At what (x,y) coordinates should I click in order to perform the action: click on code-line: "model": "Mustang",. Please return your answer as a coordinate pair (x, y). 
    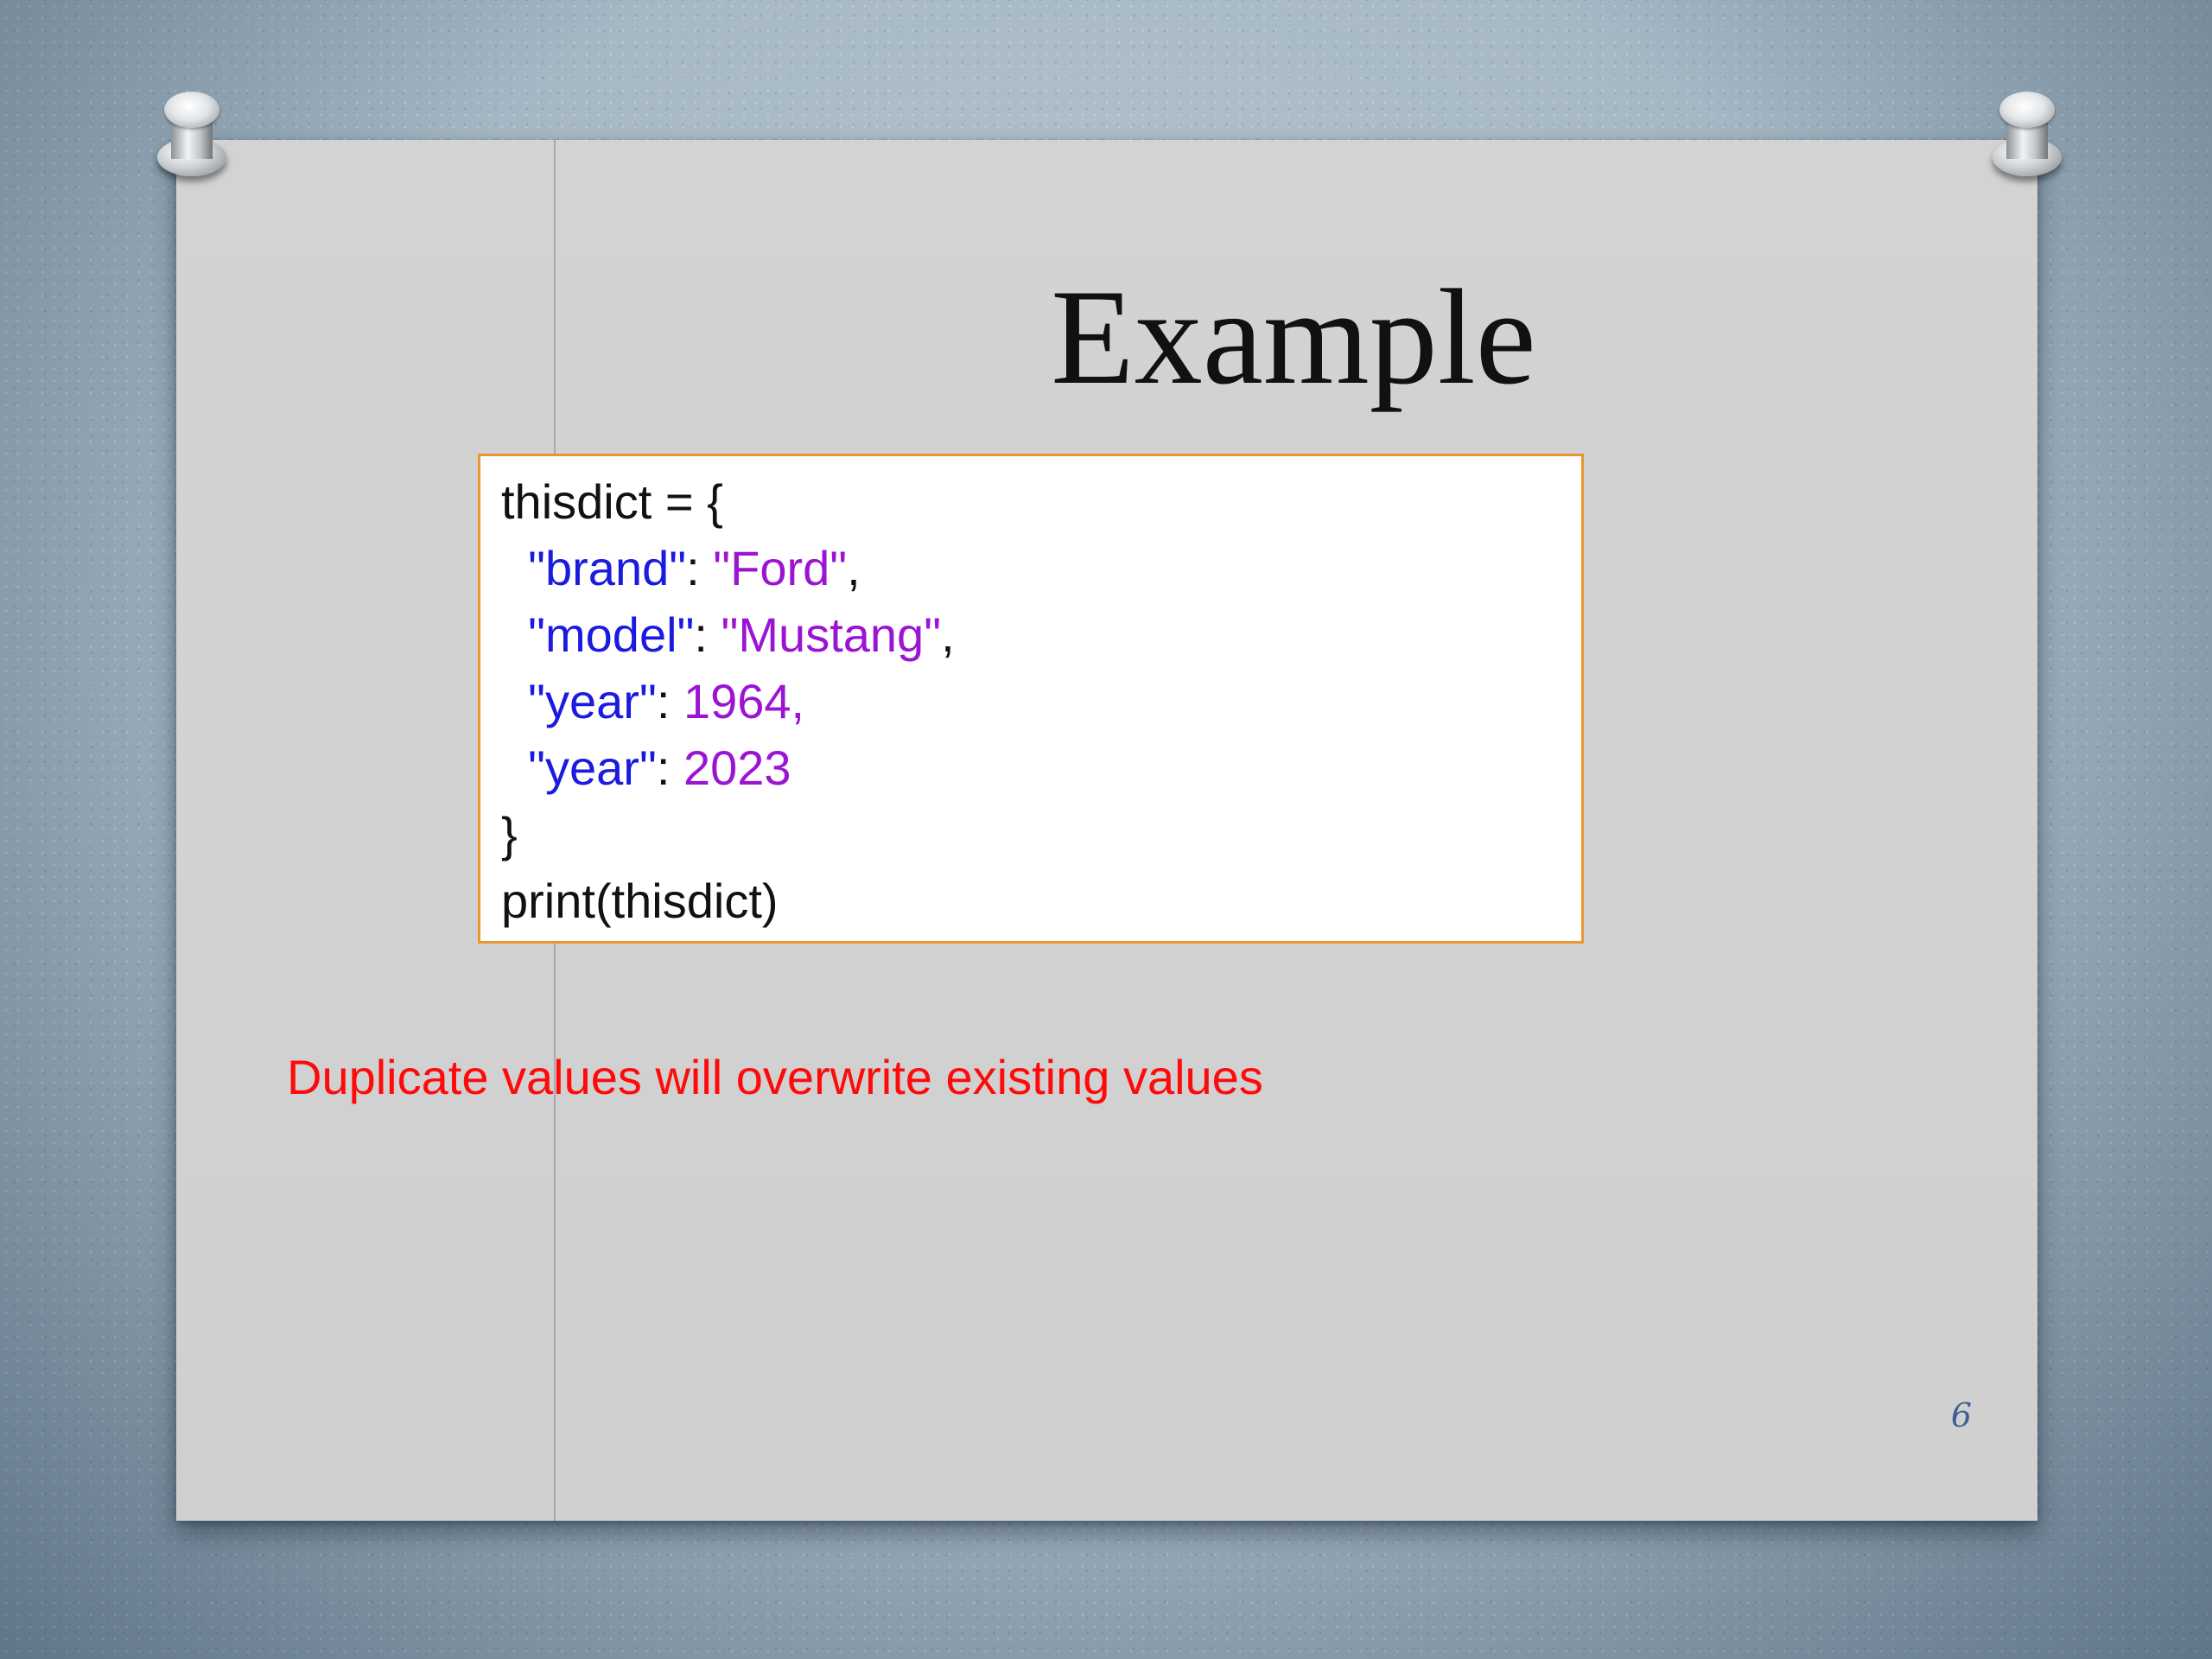
    Looking at the image, I should click on (1041, 634).